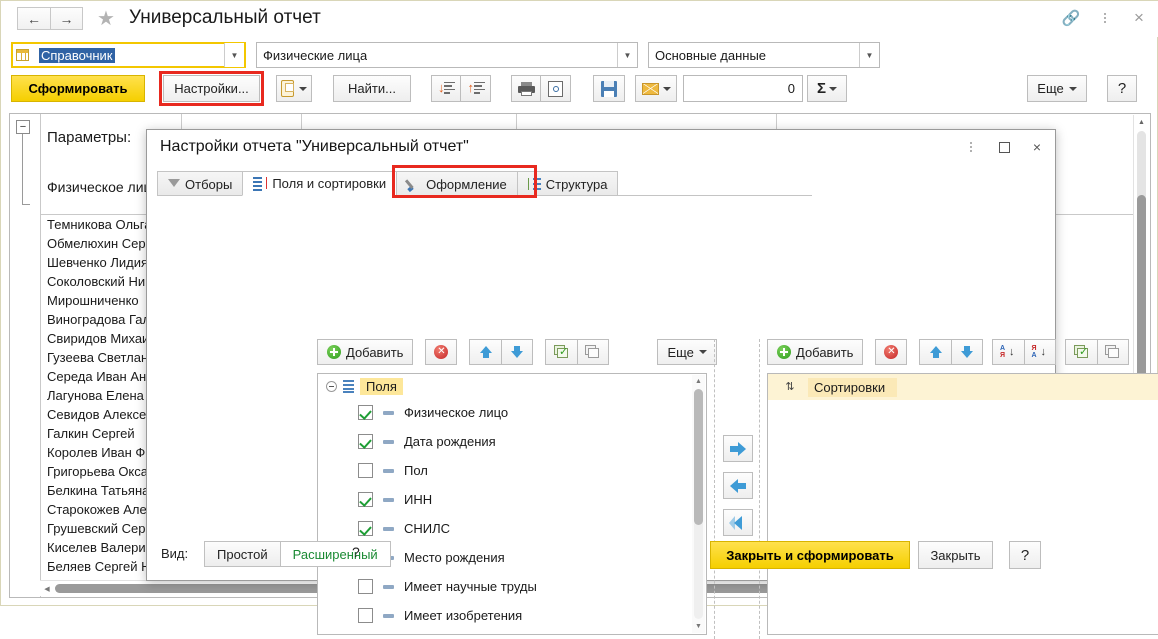 Image resolution: width=1158 pixels, height=639 pixels. Describe the element at coordinates (1025, 555) in the screenshot. I see `dialog-help-button: ?` at that location.